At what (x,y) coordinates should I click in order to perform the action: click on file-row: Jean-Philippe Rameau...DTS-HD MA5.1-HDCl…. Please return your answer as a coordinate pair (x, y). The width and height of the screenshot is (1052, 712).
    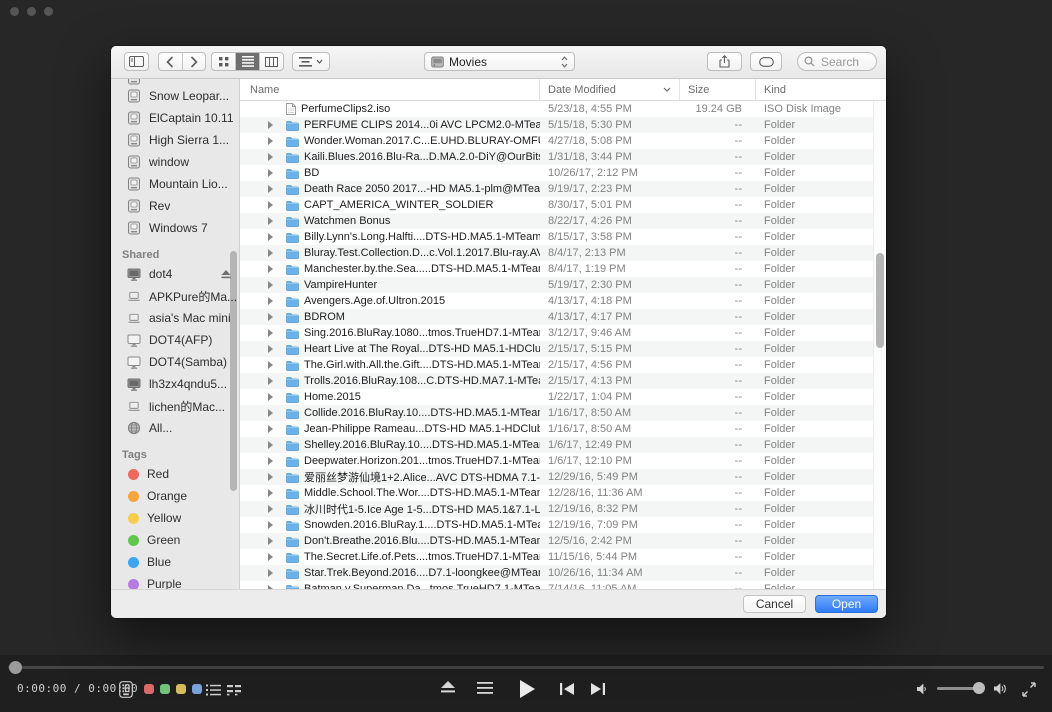
    Looking at the image, I should click on (563, 429).